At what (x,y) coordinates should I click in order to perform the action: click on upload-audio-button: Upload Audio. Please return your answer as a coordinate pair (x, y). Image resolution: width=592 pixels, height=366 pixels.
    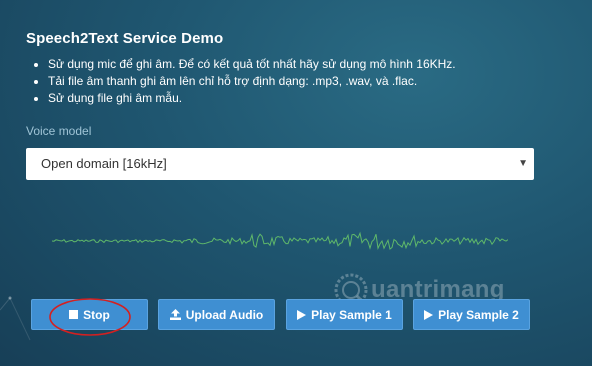
    Looking at the image, I should click on (216, 314).